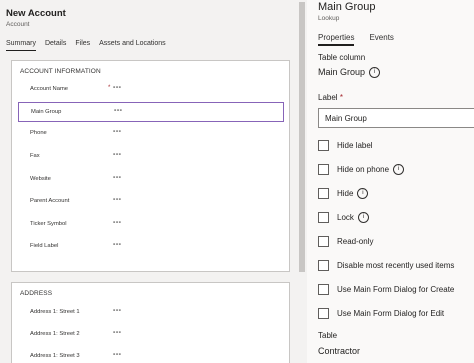 This screenshot has height=363, width=474. What do you see at coordinates (151, 134) in the screenshot?
I see `field-phone: Phone ---` at bounding box center [151, 134].